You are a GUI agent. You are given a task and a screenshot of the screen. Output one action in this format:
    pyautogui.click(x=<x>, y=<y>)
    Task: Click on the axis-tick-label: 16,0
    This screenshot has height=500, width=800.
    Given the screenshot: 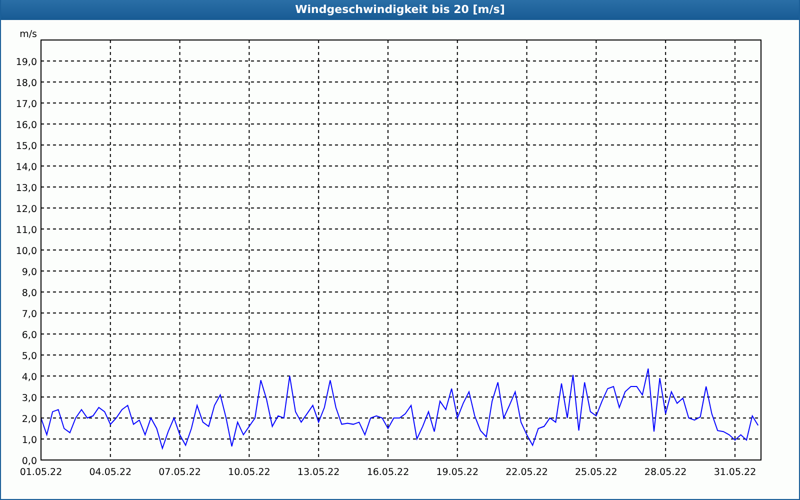 What is the action you would take?
    pyautogui.click(x=26, y=125)
    